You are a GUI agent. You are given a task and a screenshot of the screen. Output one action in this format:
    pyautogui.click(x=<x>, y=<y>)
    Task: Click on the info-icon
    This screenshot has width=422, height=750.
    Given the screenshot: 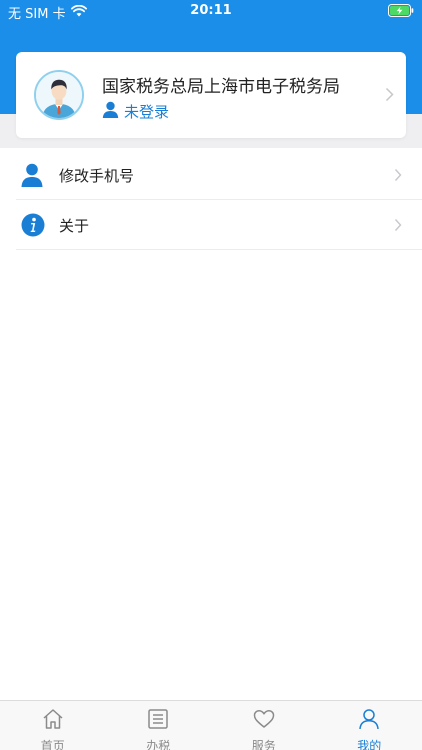 What is the action you would take?
    pyautogui.click(x=33, y=225)
    